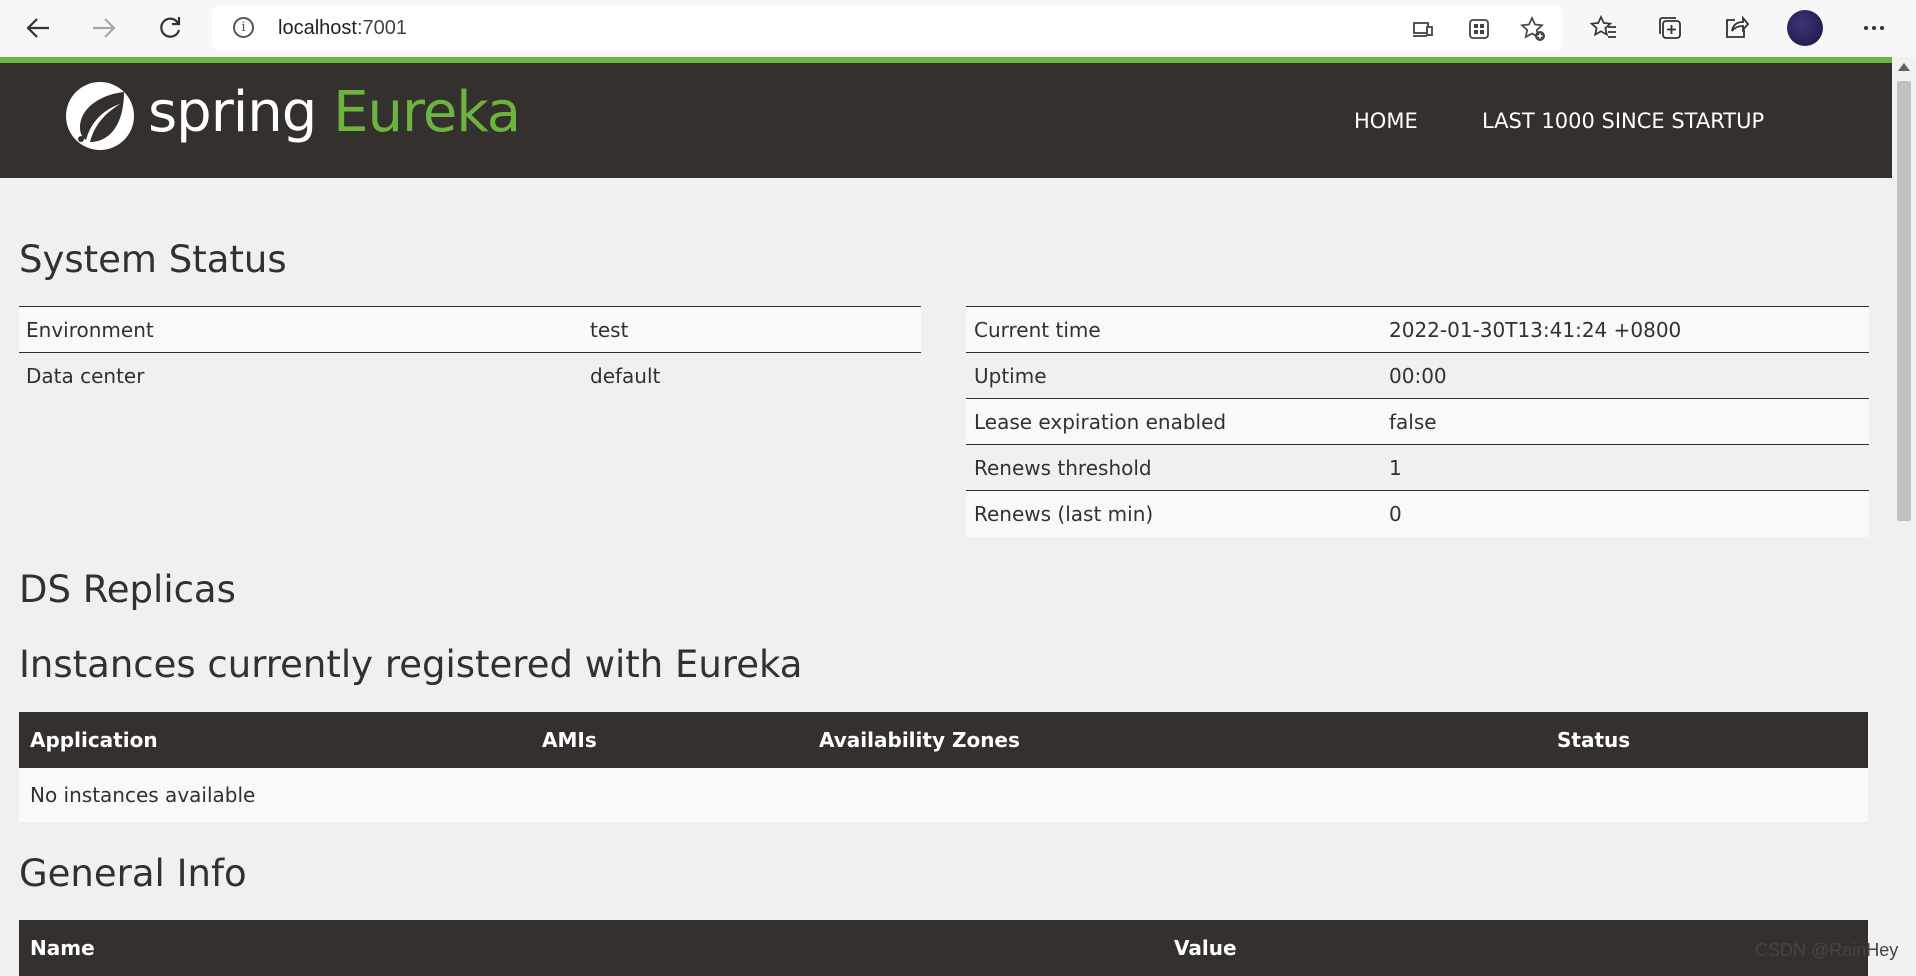  I want to click on row-value: 00:00, so click(1418, 376).